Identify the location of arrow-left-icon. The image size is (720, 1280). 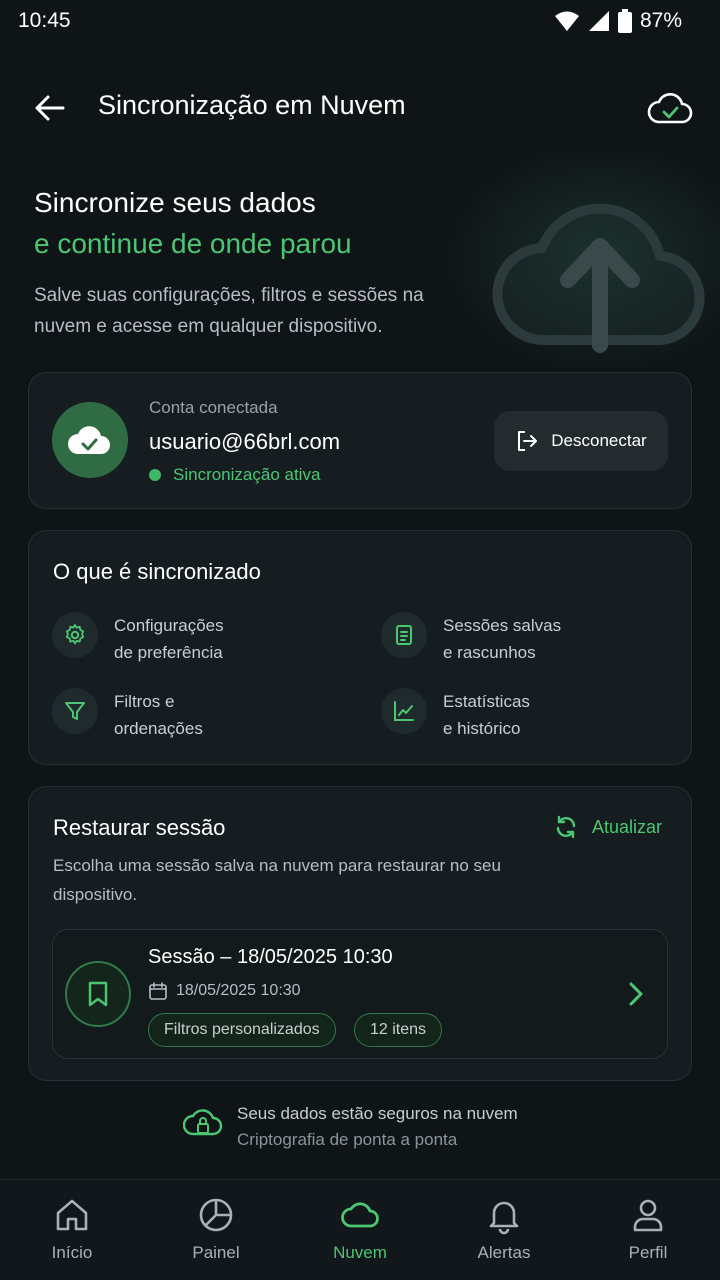
(50, 108).